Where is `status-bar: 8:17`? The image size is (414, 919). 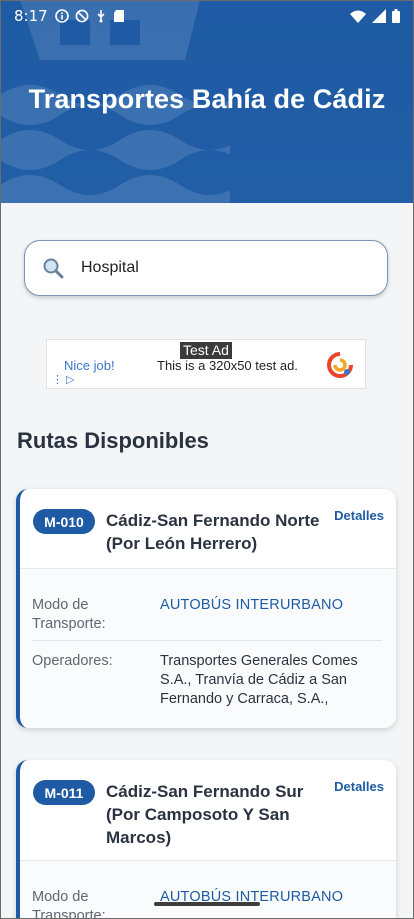 status-bar: 8:17 is located at coordinates (207, 16).